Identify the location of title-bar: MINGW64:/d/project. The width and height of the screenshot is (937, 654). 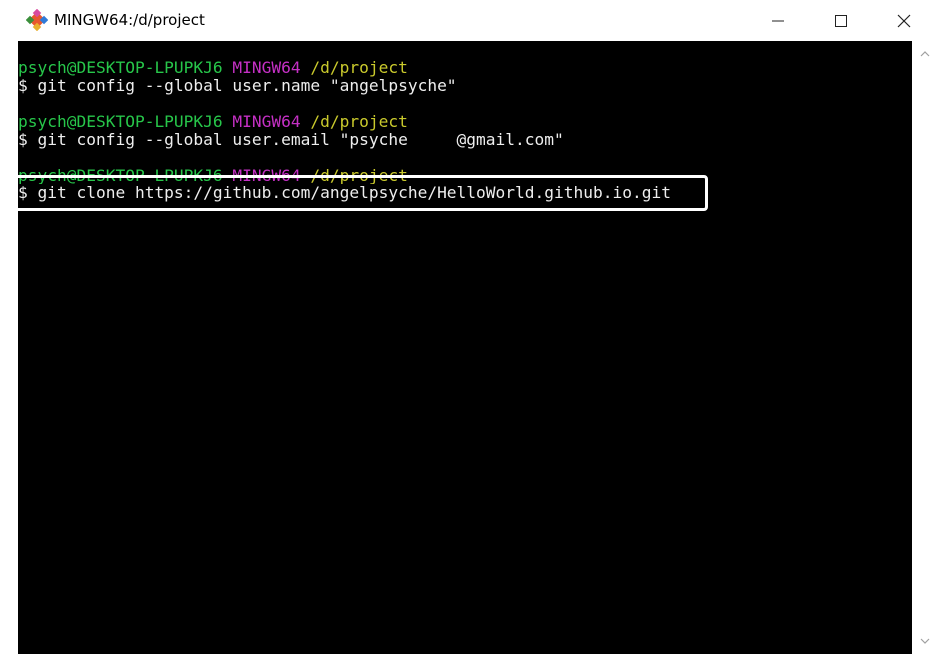
(477, 20).